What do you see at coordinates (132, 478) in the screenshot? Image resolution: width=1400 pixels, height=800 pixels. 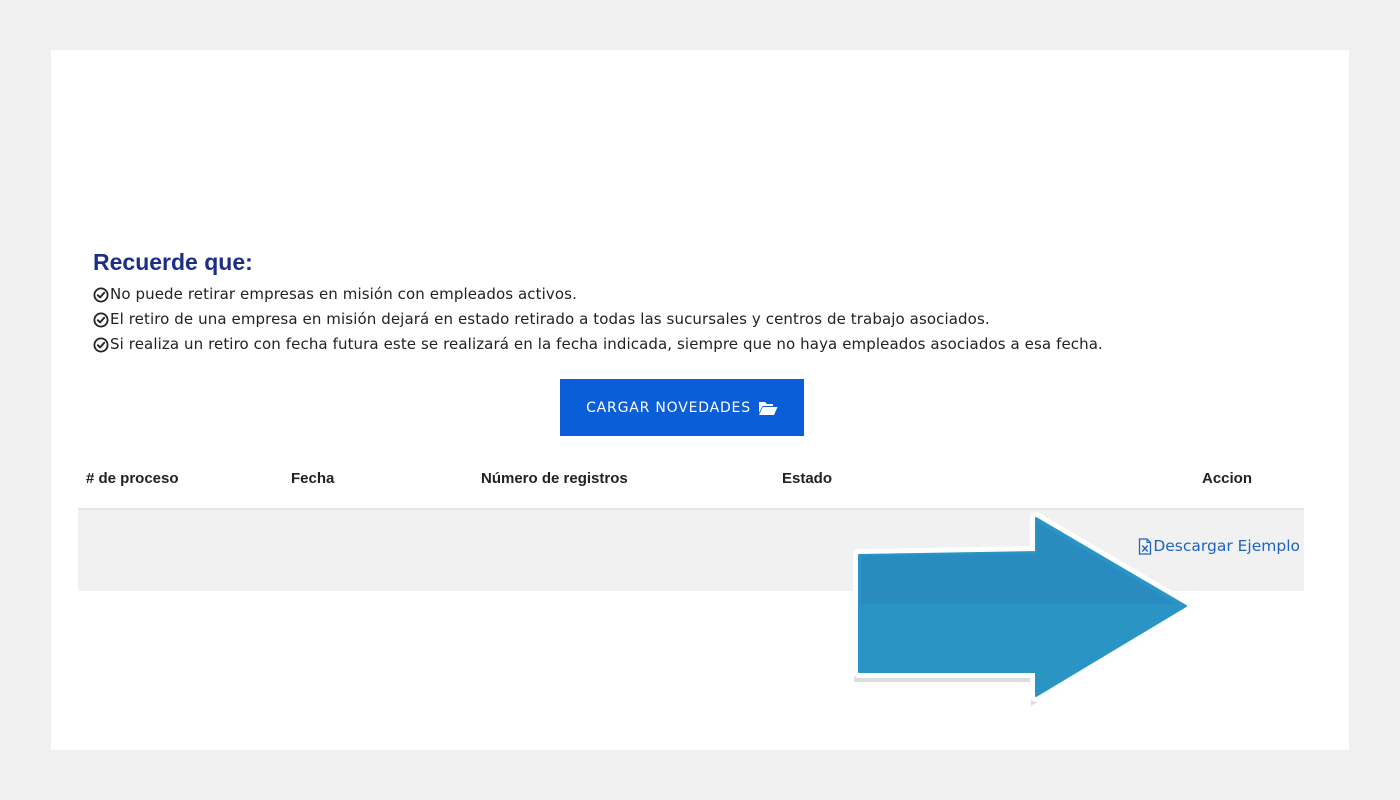 I see `column-header-proceso: # de proceso` at bounding box center [132, 478].